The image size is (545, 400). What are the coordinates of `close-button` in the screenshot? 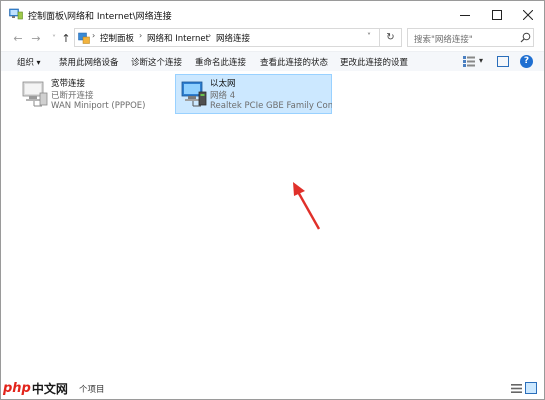 It's located at (528, 14).